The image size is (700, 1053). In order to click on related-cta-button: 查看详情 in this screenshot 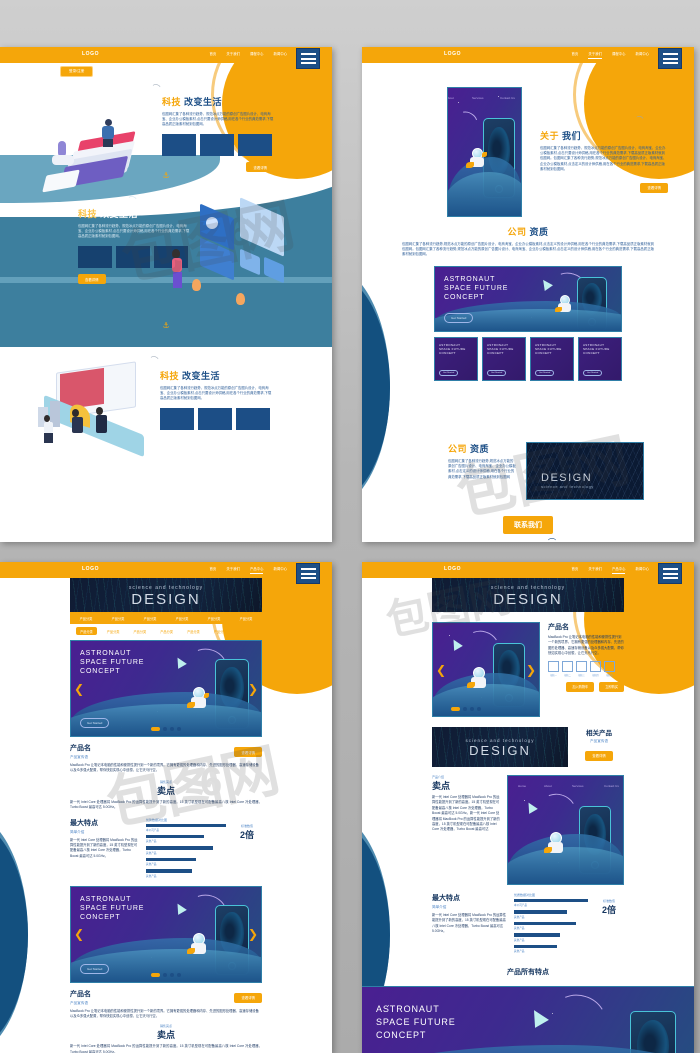, I will do `click(599, 755)`.